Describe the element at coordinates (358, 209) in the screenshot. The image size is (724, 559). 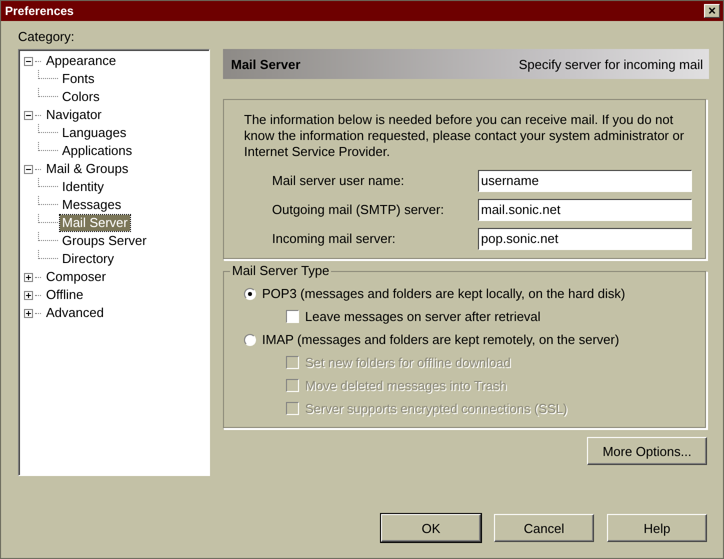
I see `field-label: Outgoing mail (SMTP) server:` at that location.